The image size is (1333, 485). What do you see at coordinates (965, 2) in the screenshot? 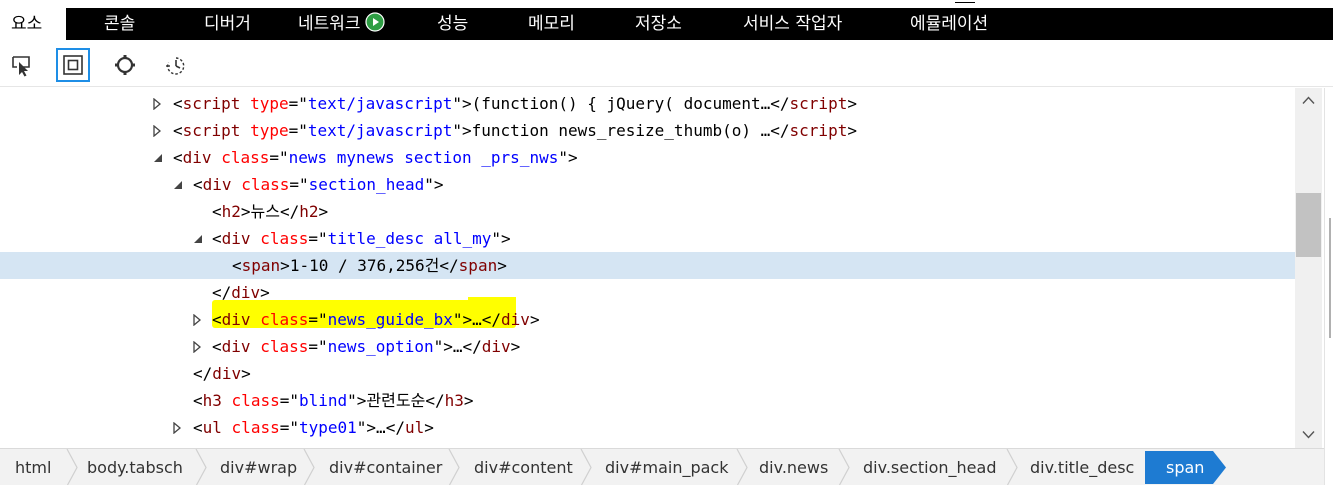
I see `window-edge-mark` at bounding box center [965, 2].